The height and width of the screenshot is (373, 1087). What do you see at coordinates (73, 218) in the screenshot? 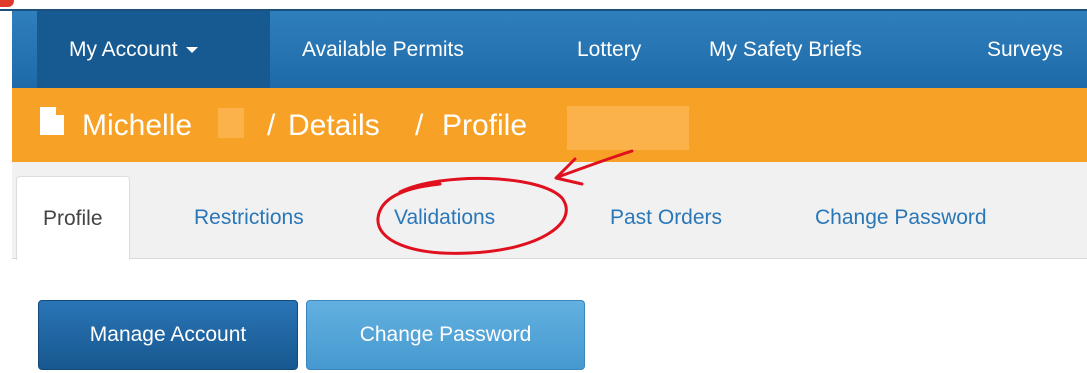
I see `tab-profile: Profile` at bounding box center [73, 218].